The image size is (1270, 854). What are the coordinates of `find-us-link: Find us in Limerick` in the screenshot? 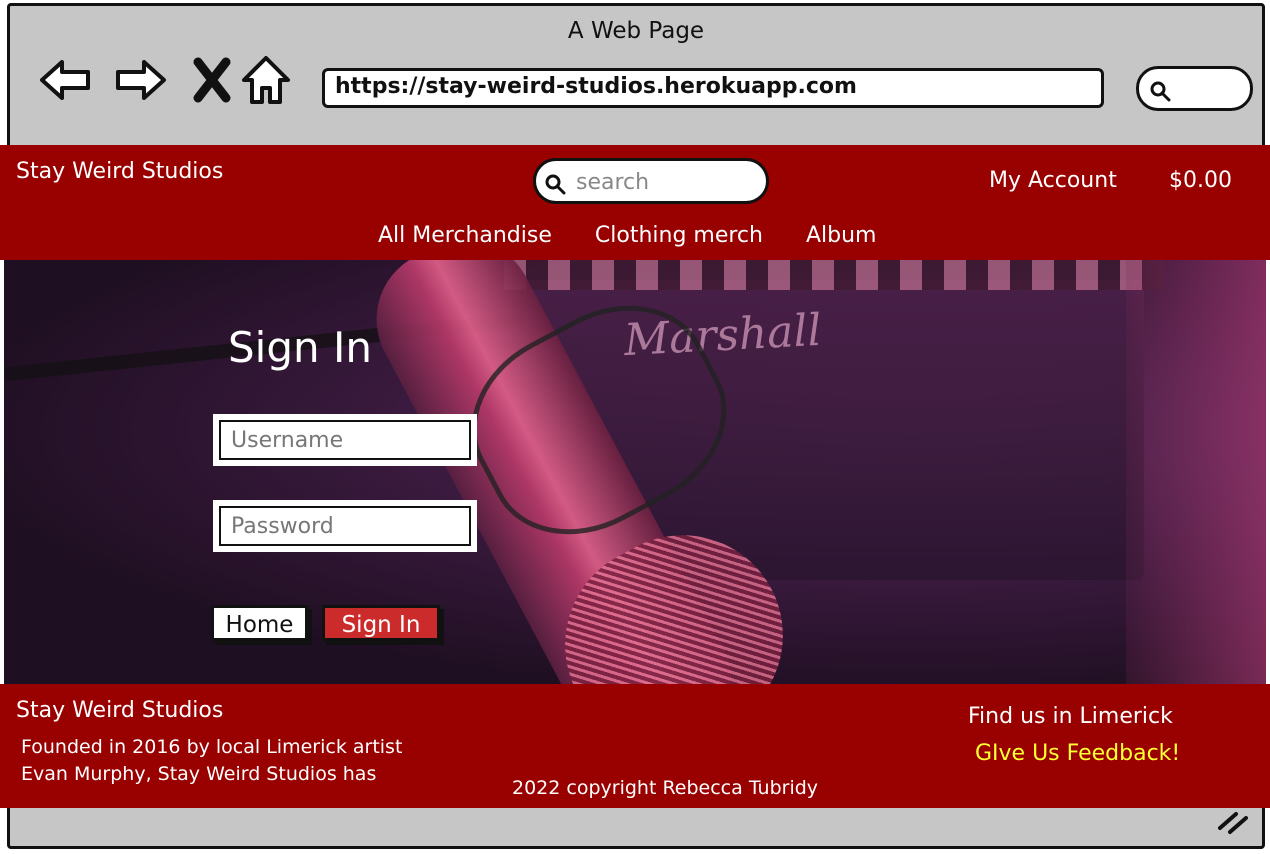 It's located at (1070, 716).